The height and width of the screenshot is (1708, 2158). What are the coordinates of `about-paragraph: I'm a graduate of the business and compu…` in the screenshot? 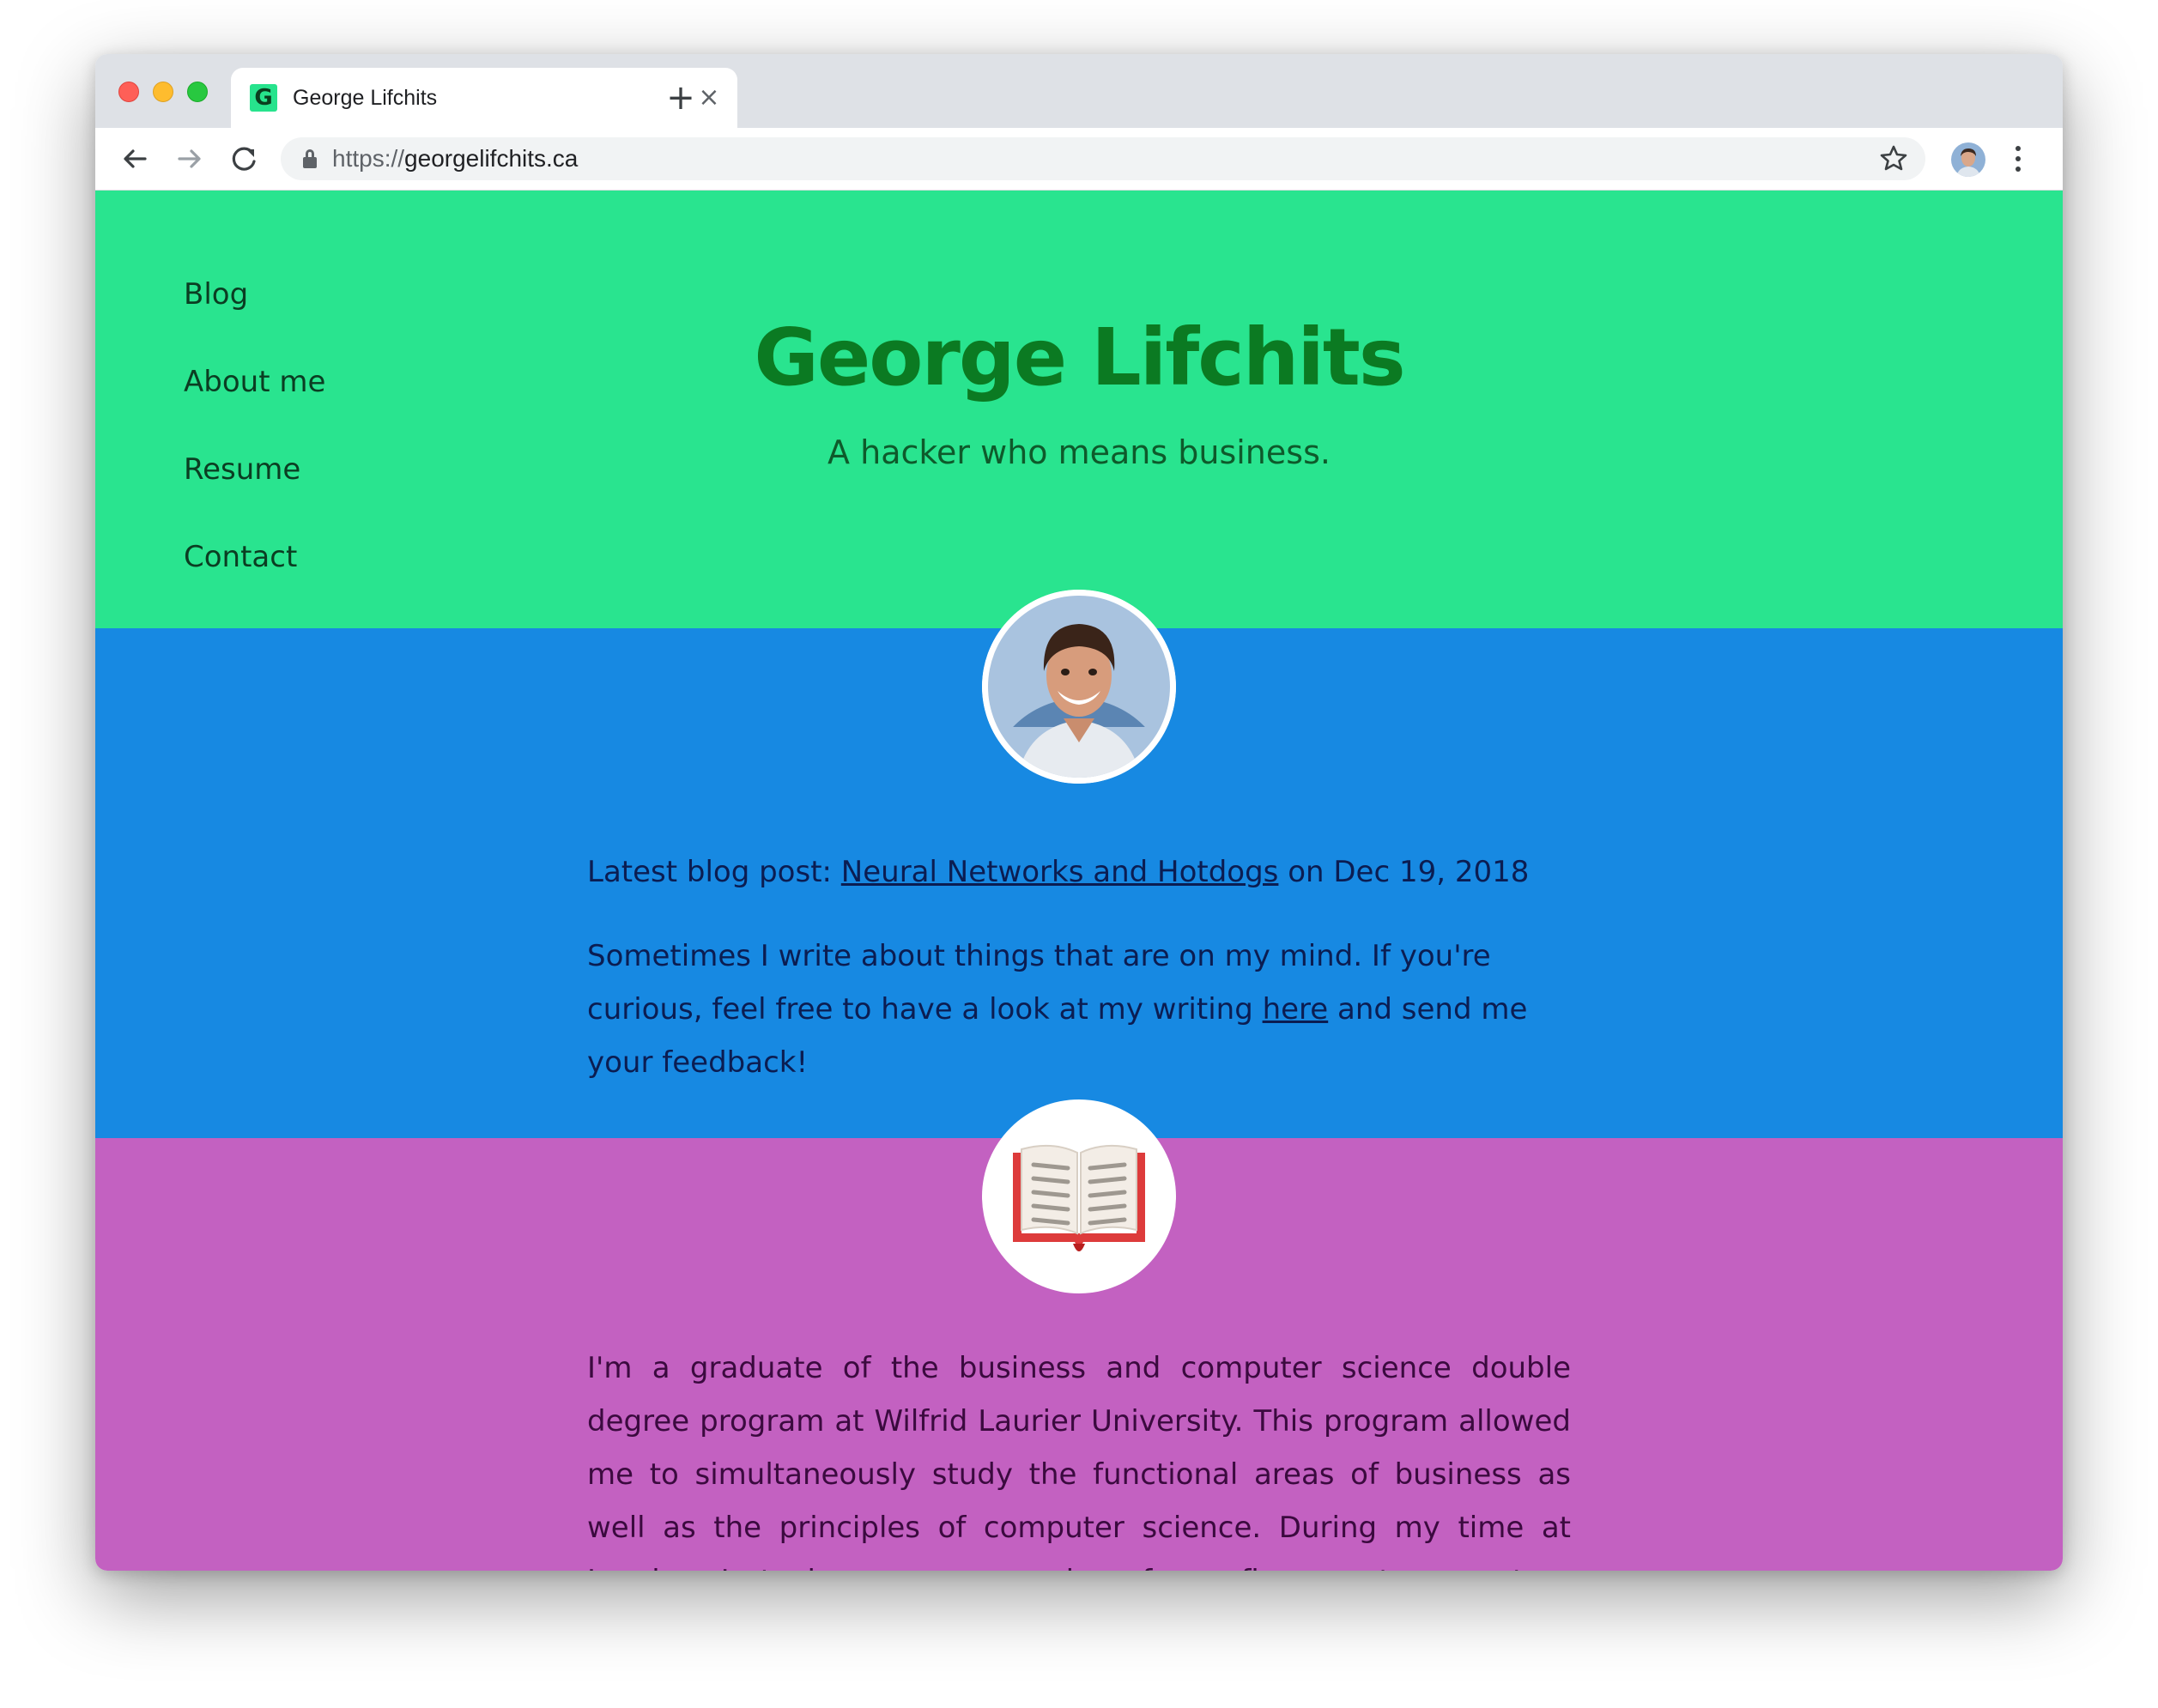 It's located at (1079, 1461).